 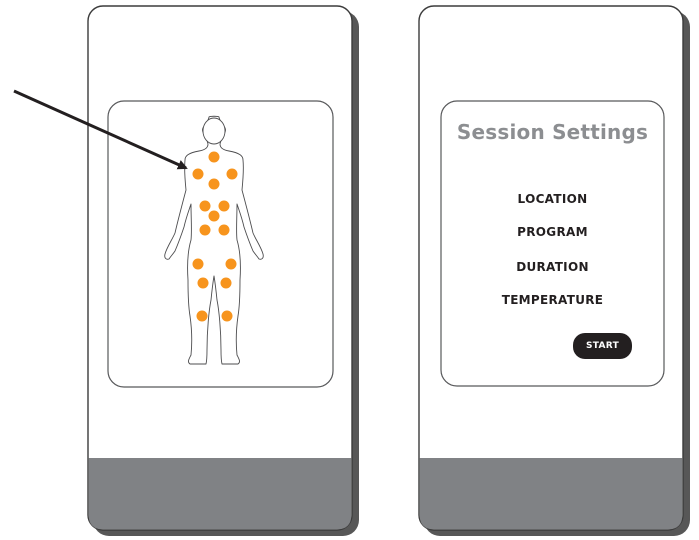 What do you see at coordinates (552, 267) in the screenshot?
I see `duration-setting: DURATION` at bounding box center [552, 267].